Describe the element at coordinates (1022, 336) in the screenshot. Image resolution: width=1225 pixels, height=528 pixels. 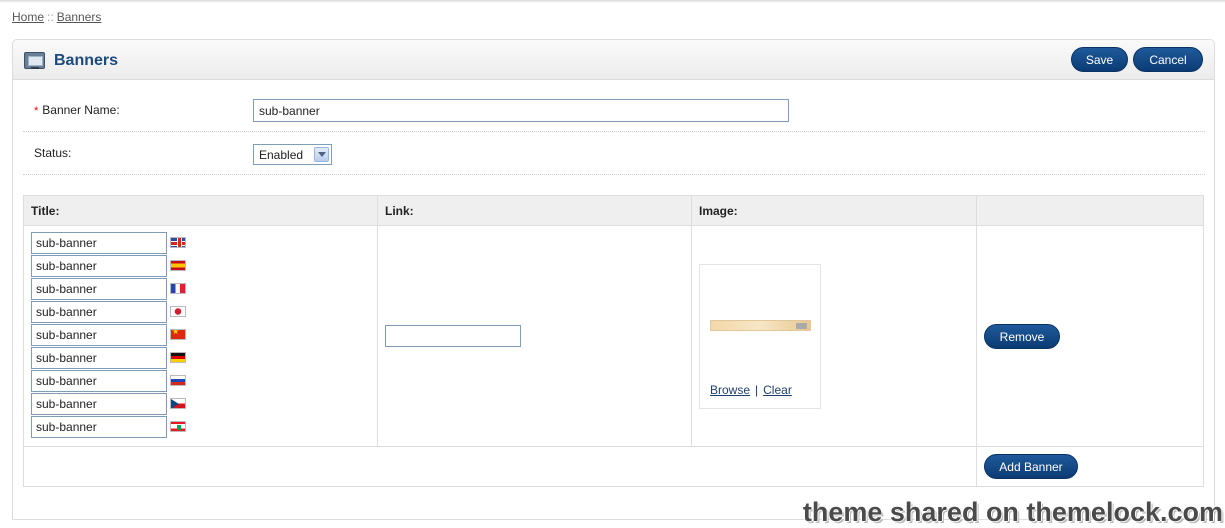
I see `remove-button: Remove` at that location.